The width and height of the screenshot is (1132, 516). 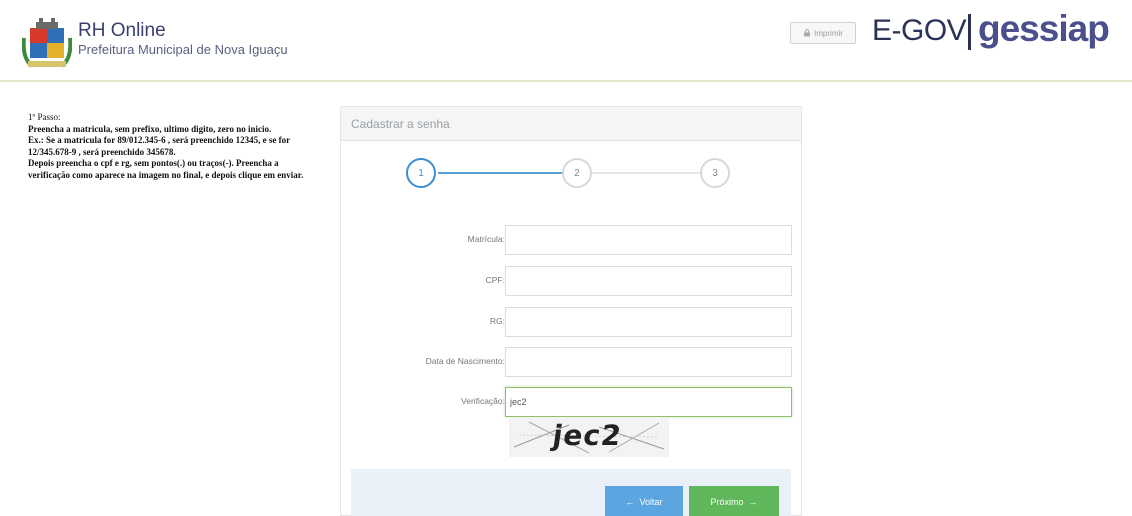 I want to click on panel-title: Cadastrar a senha, so click(x=571, y=124).